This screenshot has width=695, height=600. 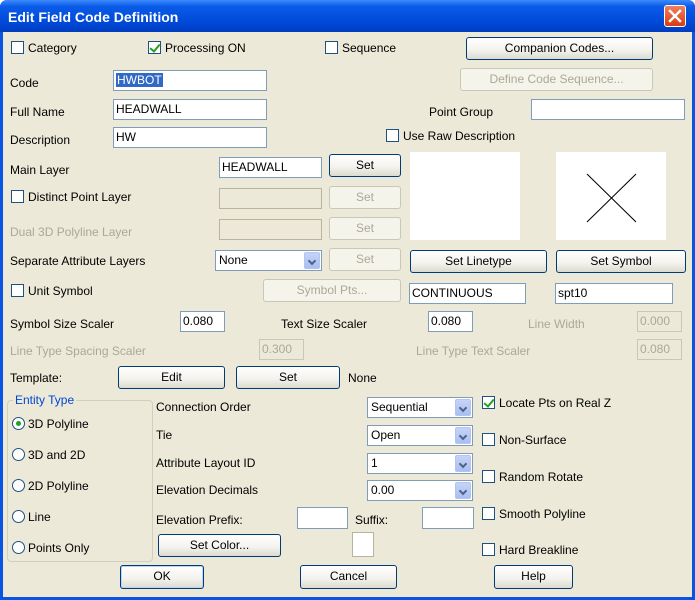 I want to click on attribute-layout-id-value: 1, so click(x=374, y=463).